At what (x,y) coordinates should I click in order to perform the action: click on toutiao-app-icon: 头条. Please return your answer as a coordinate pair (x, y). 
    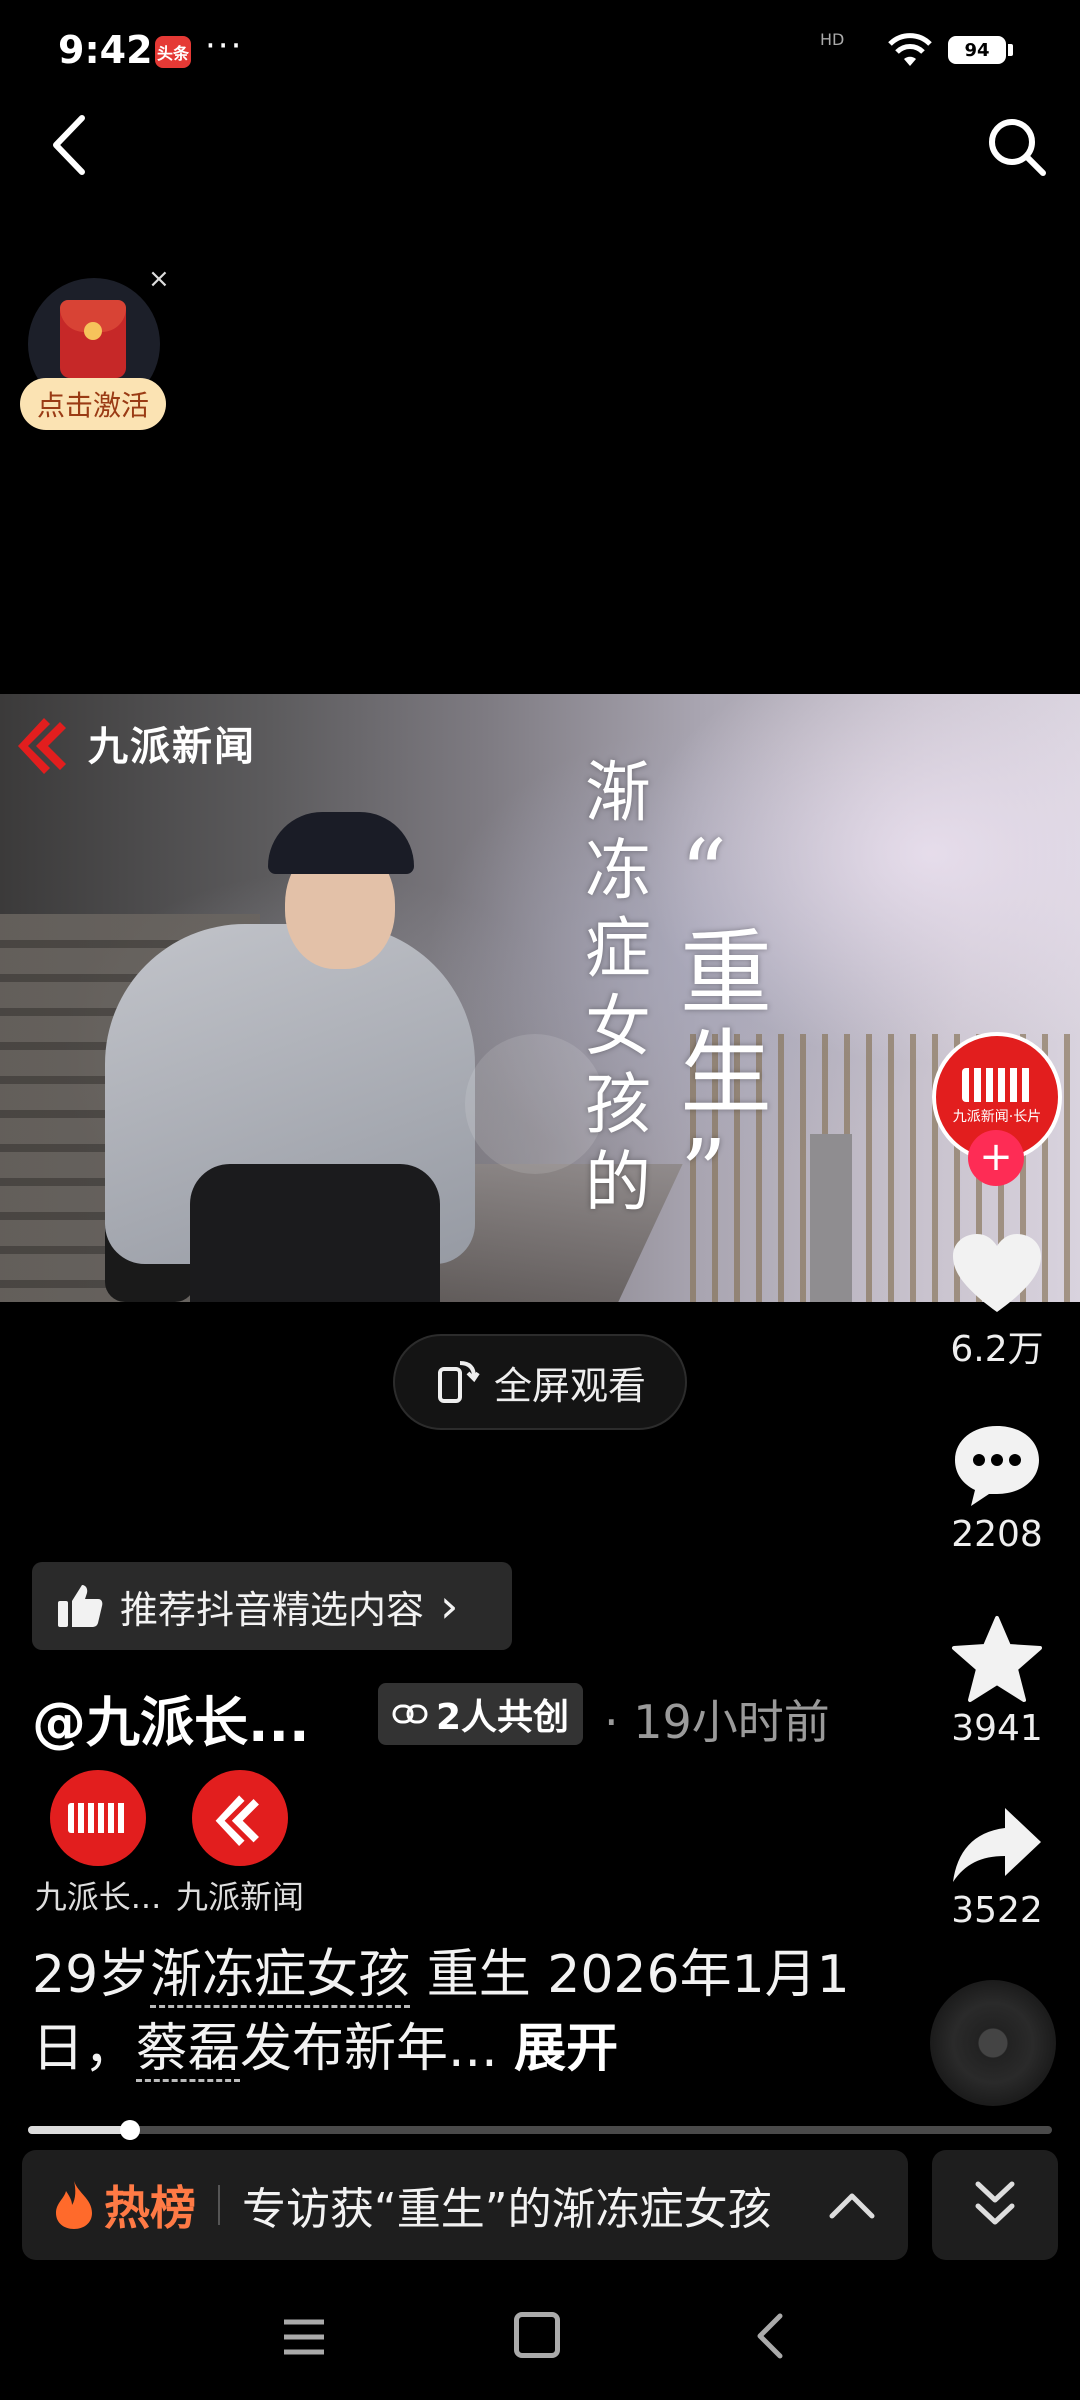
    Looking at the image, I should click on (173, 52).